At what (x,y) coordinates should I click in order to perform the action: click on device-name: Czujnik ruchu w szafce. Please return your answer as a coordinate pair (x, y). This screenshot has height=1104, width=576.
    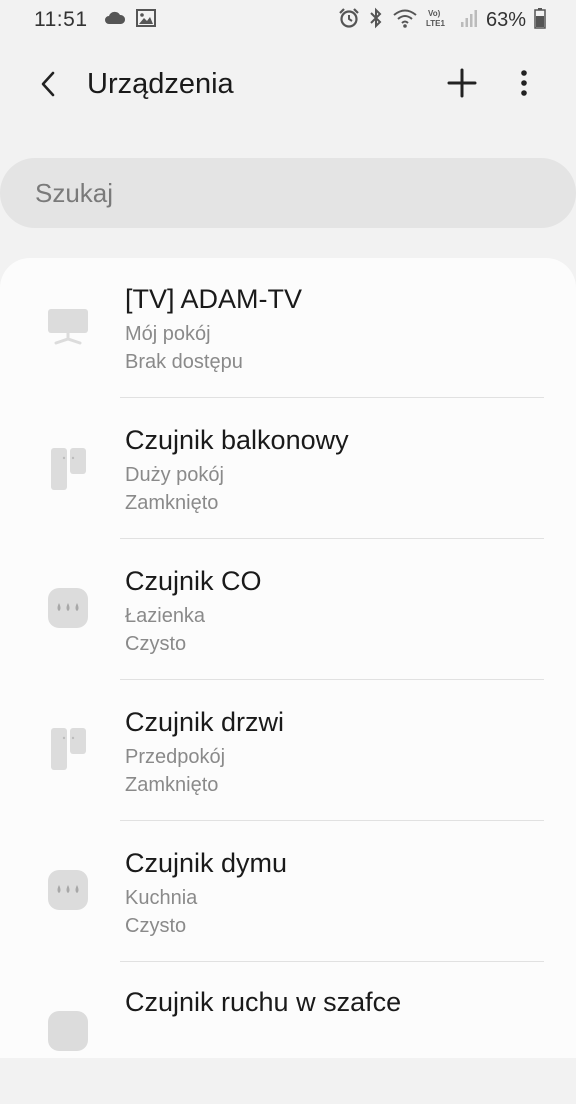
    Looking at the image, I should click on (263, 1002).